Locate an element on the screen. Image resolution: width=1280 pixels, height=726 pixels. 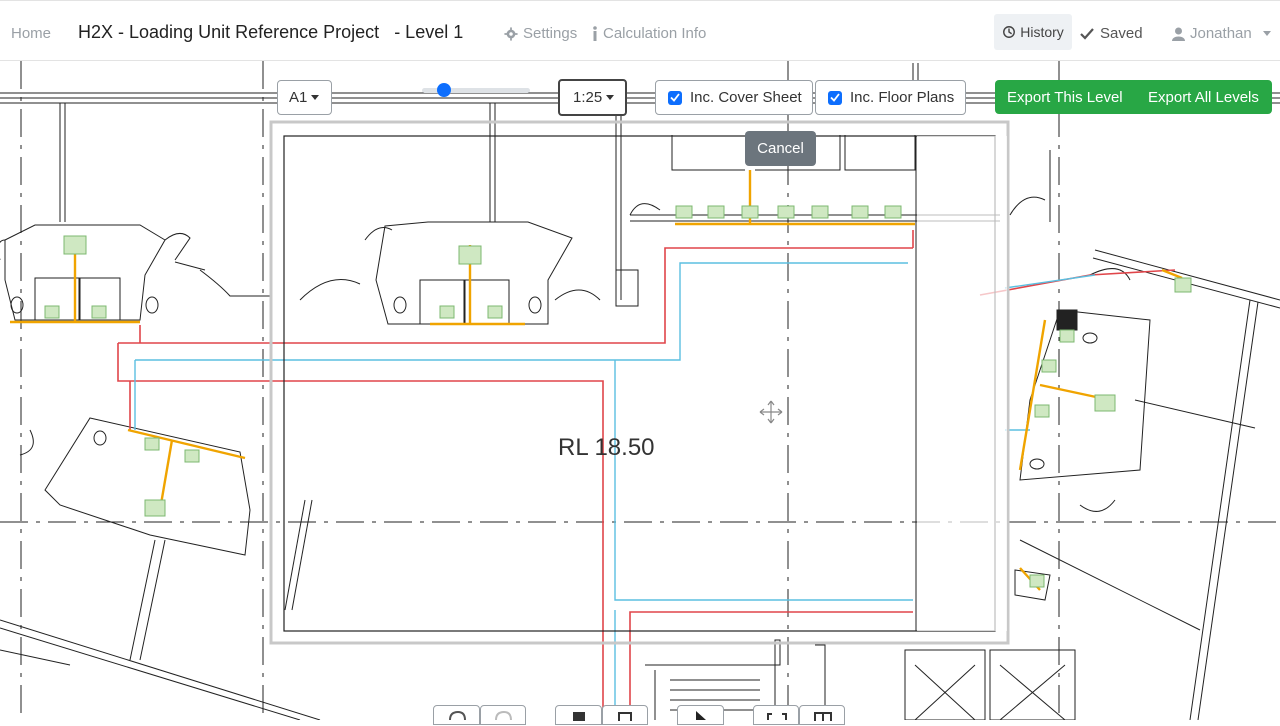
grid-button is located at coordinates (822, 715).